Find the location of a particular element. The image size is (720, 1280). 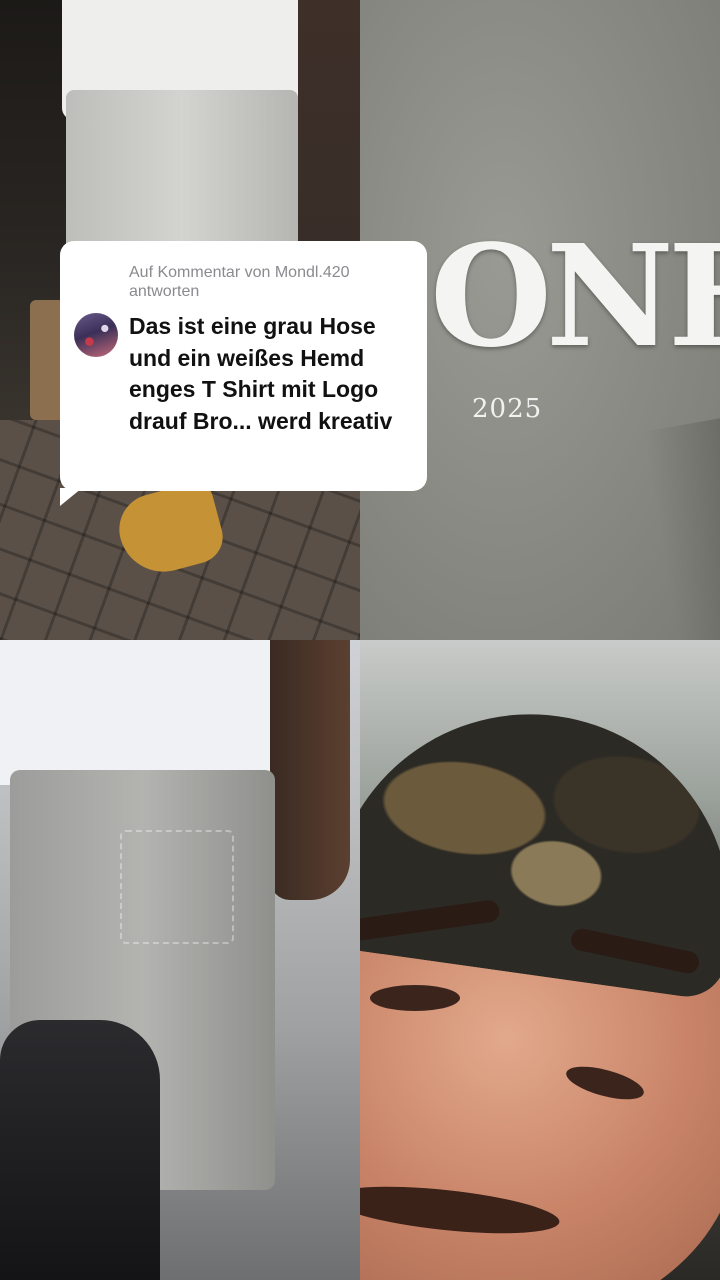

fabric-fold is located at coordinates (680, 525).